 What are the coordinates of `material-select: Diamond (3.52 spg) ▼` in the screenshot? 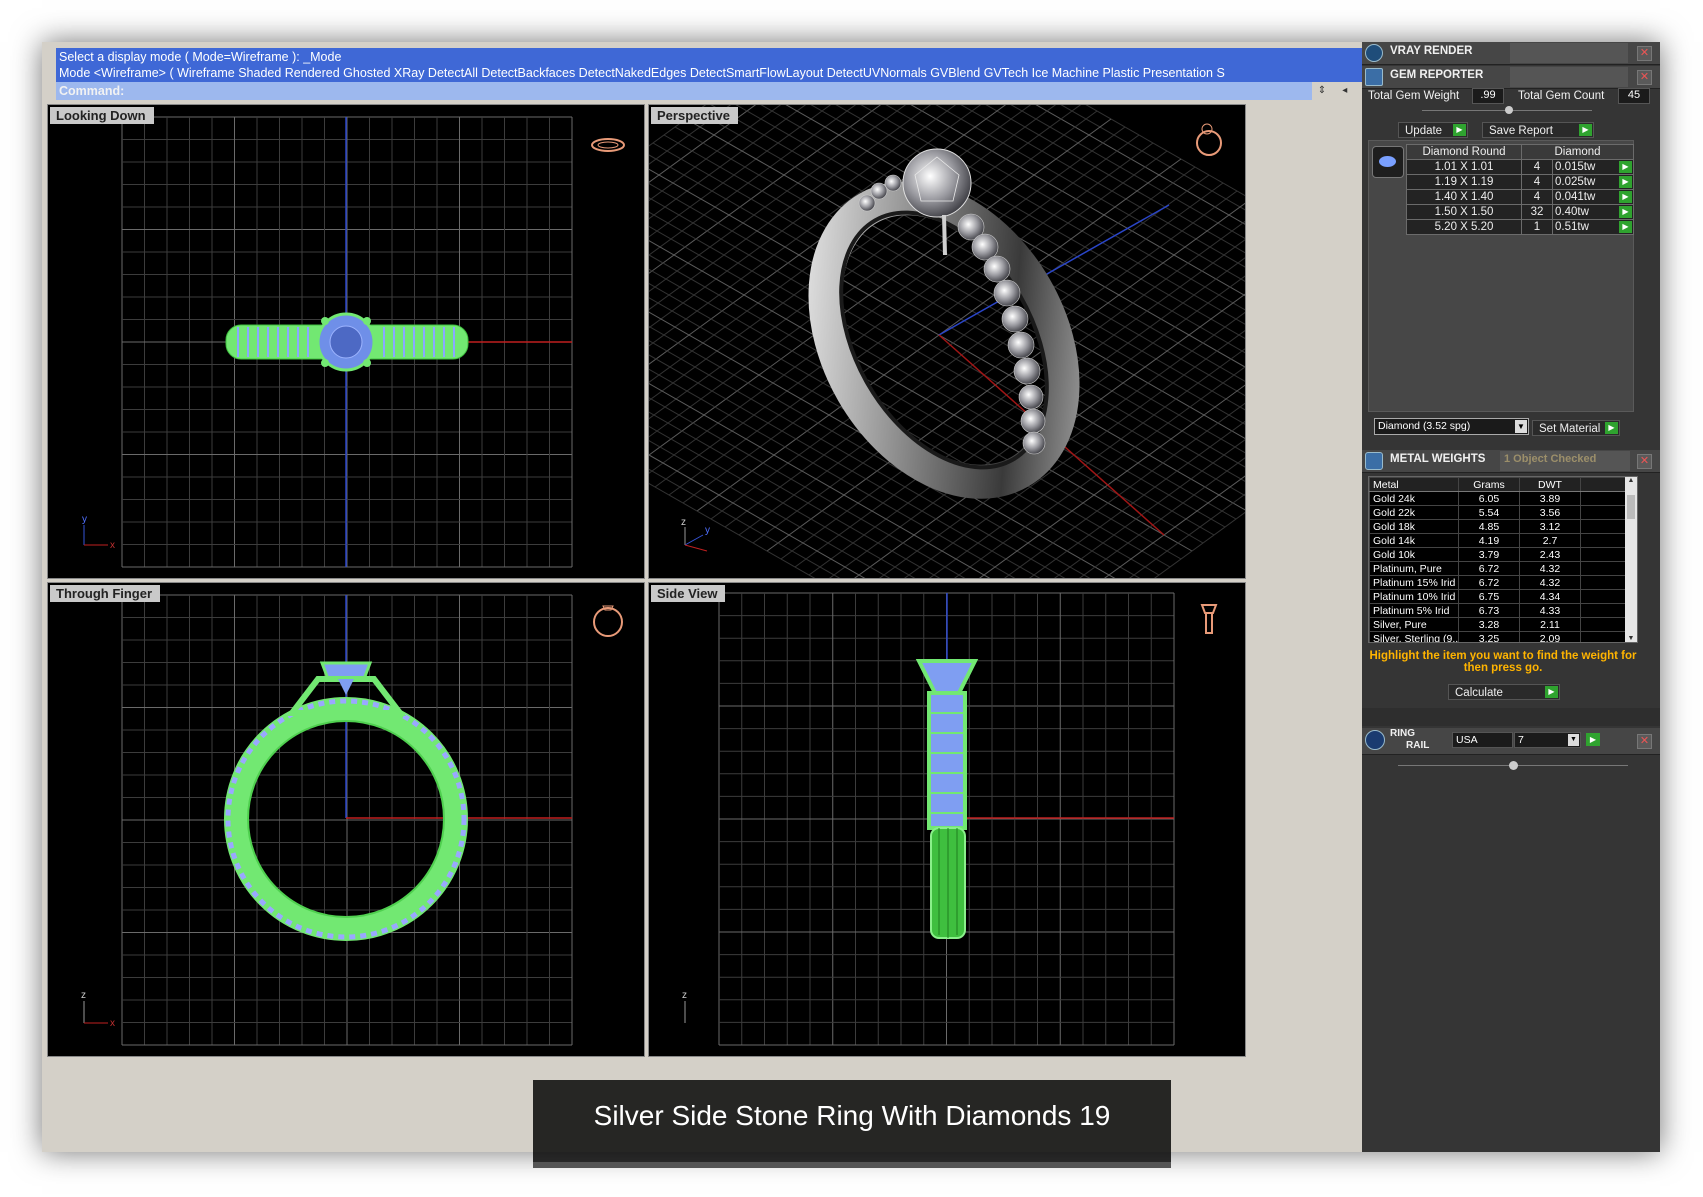 It's located at (1451, 426).